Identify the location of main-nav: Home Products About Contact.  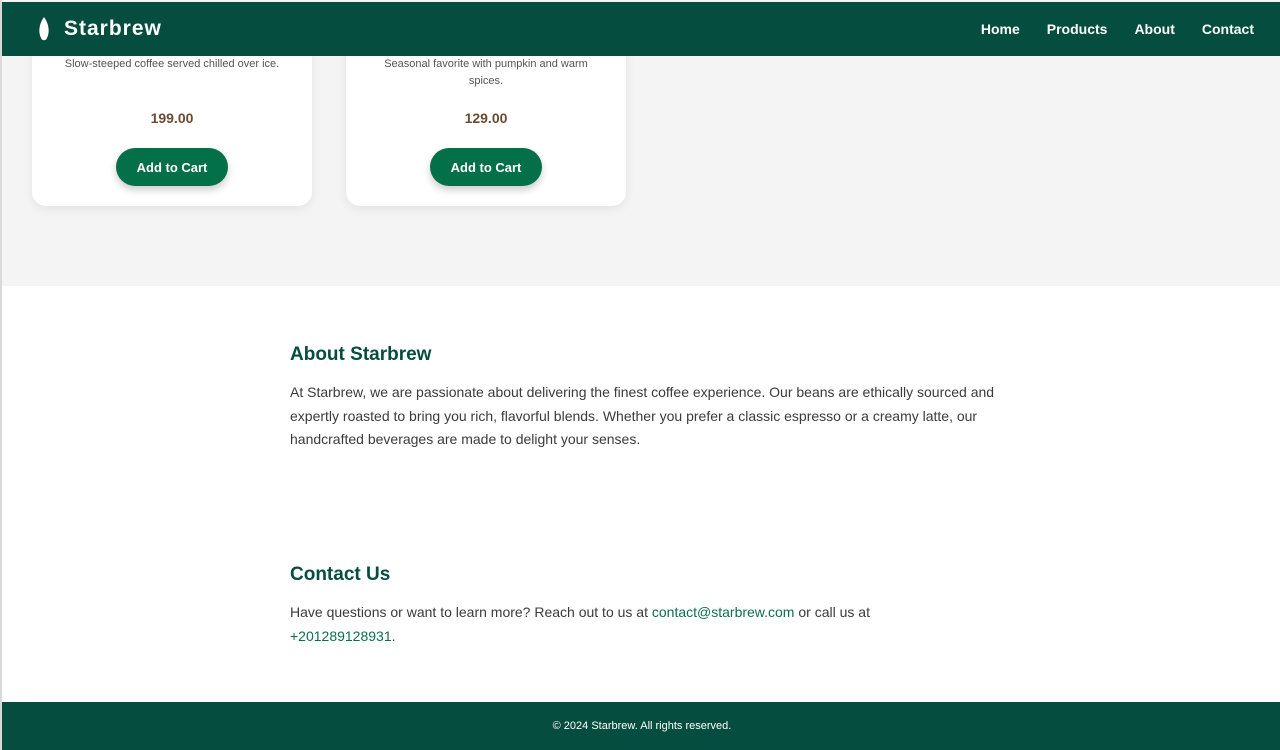
(1117, 29).